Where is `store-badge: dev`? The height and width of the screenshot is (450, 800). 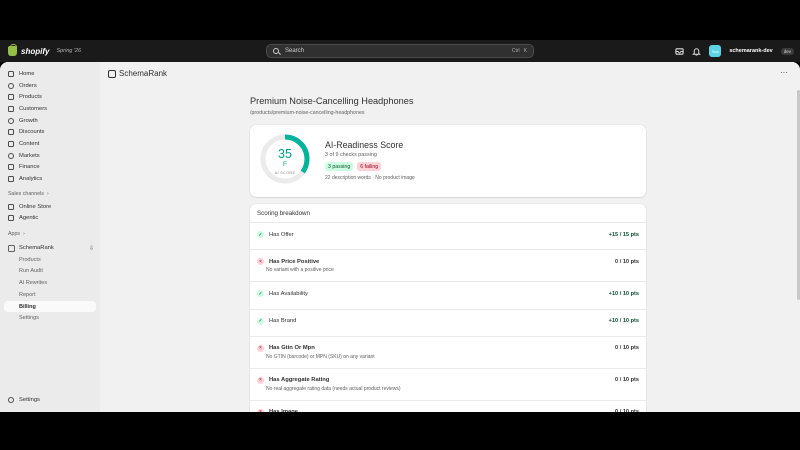
store-badge: dev is located at coordinates (787, 51).